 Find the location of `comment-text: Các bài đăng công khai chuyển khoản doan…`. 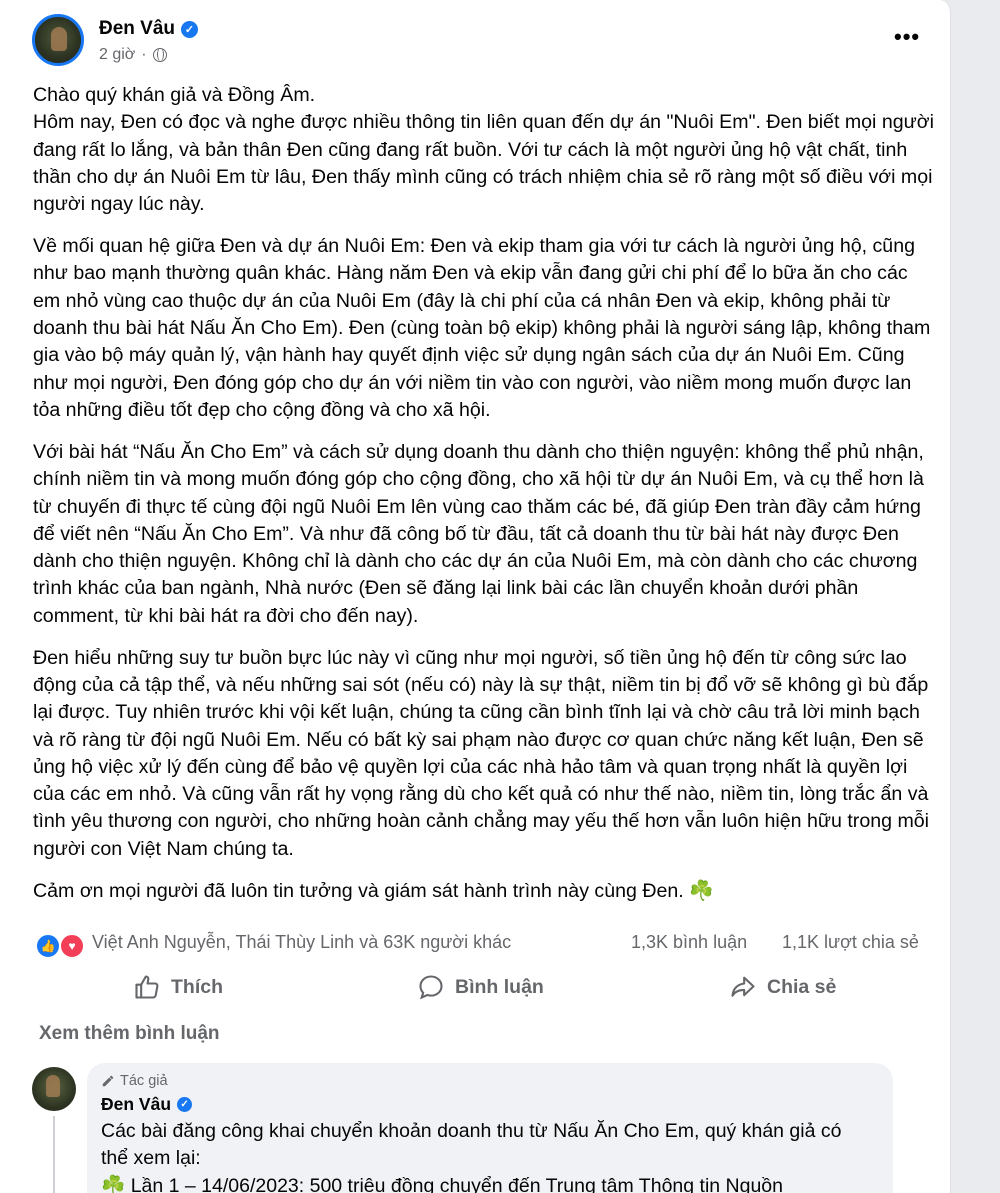

comment-text: Các bài đăng công khai chuyển khoản doan… is located at coordinates (471, 1156).